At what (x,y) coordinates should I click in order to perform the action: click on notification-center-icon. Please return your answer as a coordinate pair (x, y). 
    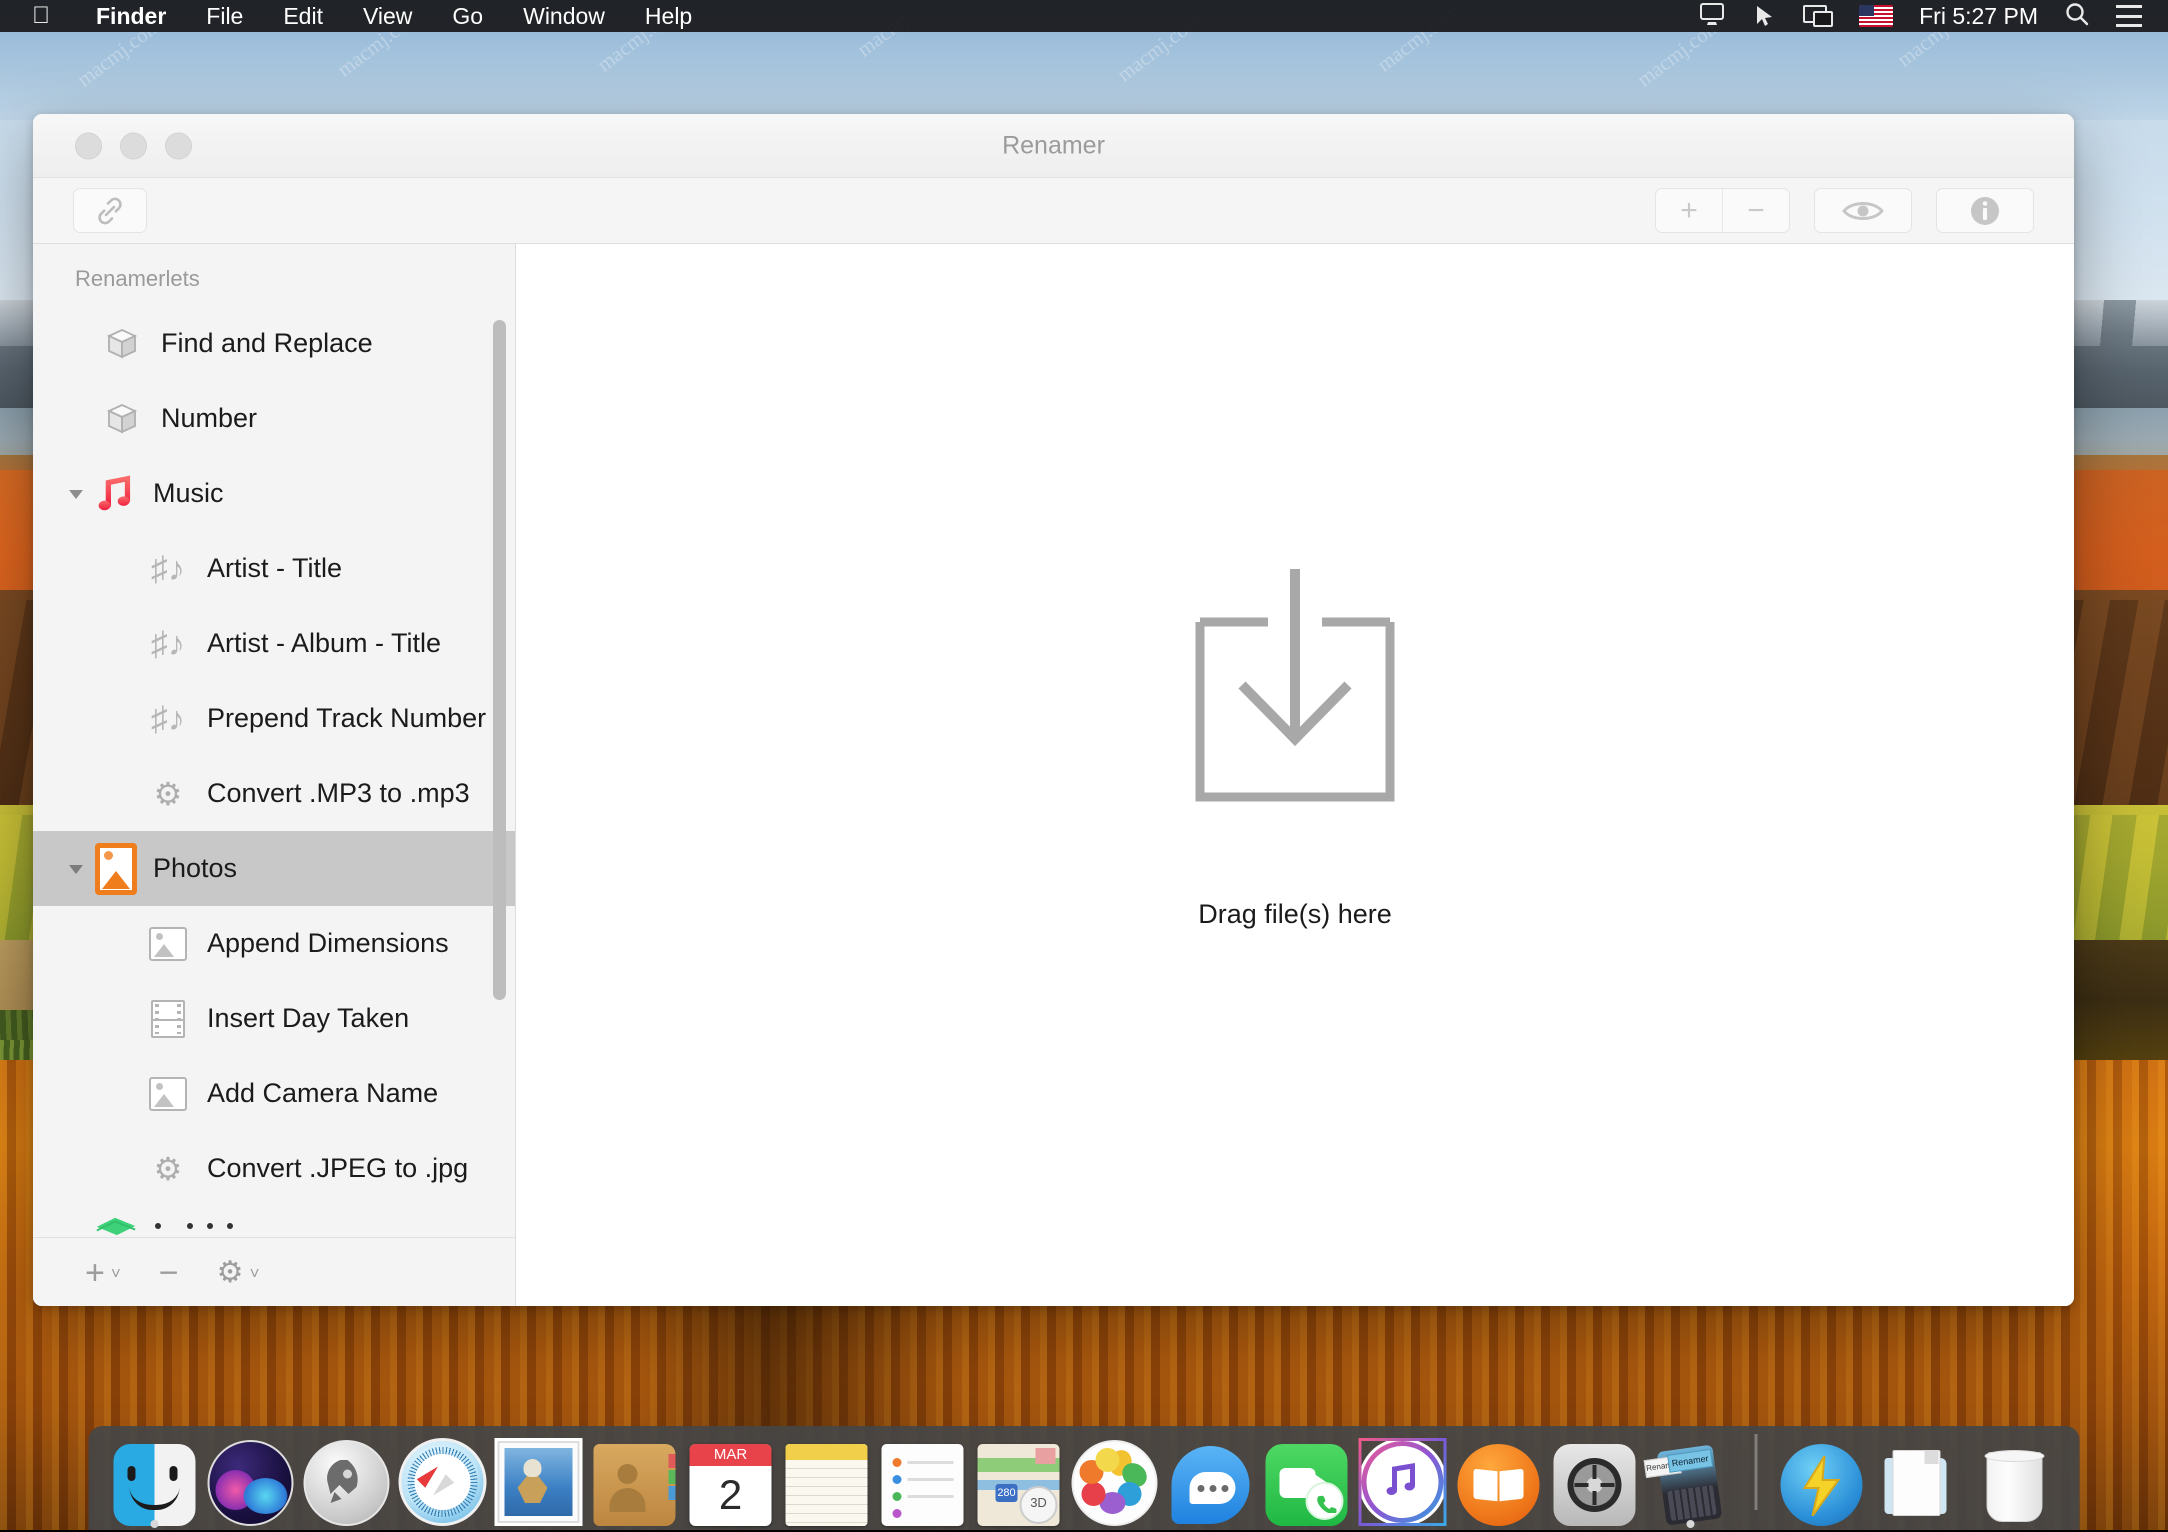
    Looking at the image, I should click on (2129, 16).